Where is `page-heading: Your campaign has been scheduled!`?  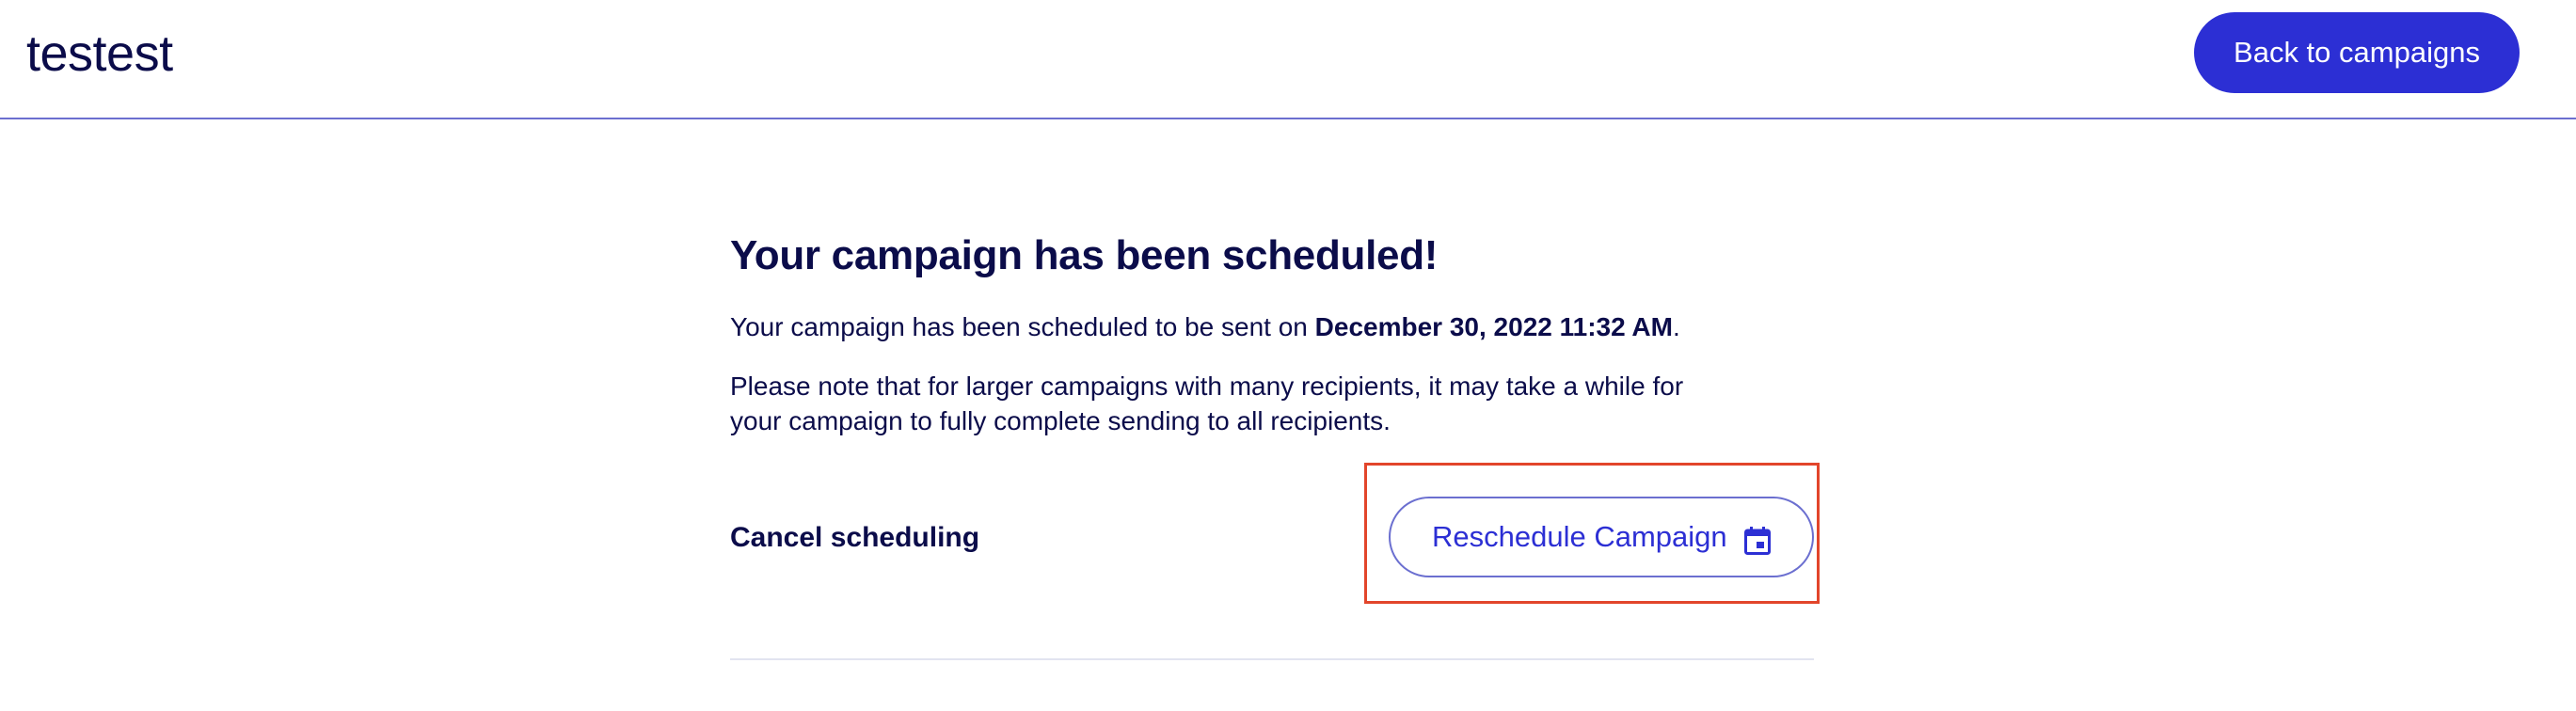
page-heading: Your campaign has been scheduled! is located at coordinates (1084, 255).